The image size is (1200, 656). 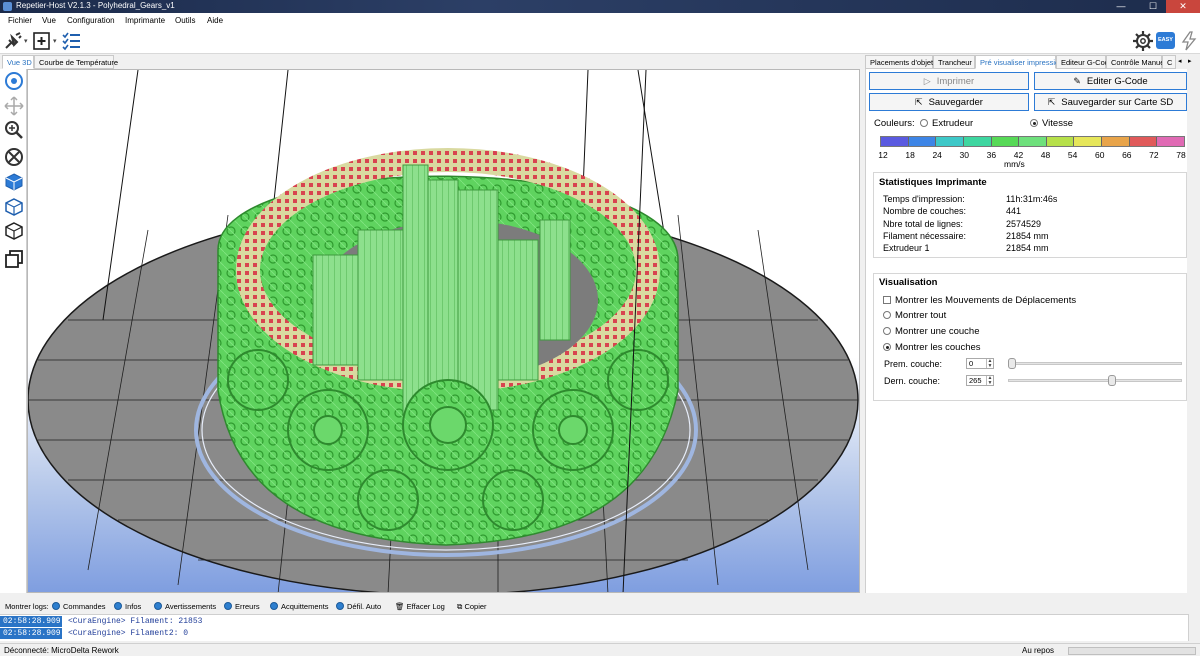 What do you see at coordinates (979, 300) in the screenshot?
I see `show-travel-option: Montrer les Mouvements de Déplacements` at bounding box center [979, 300].